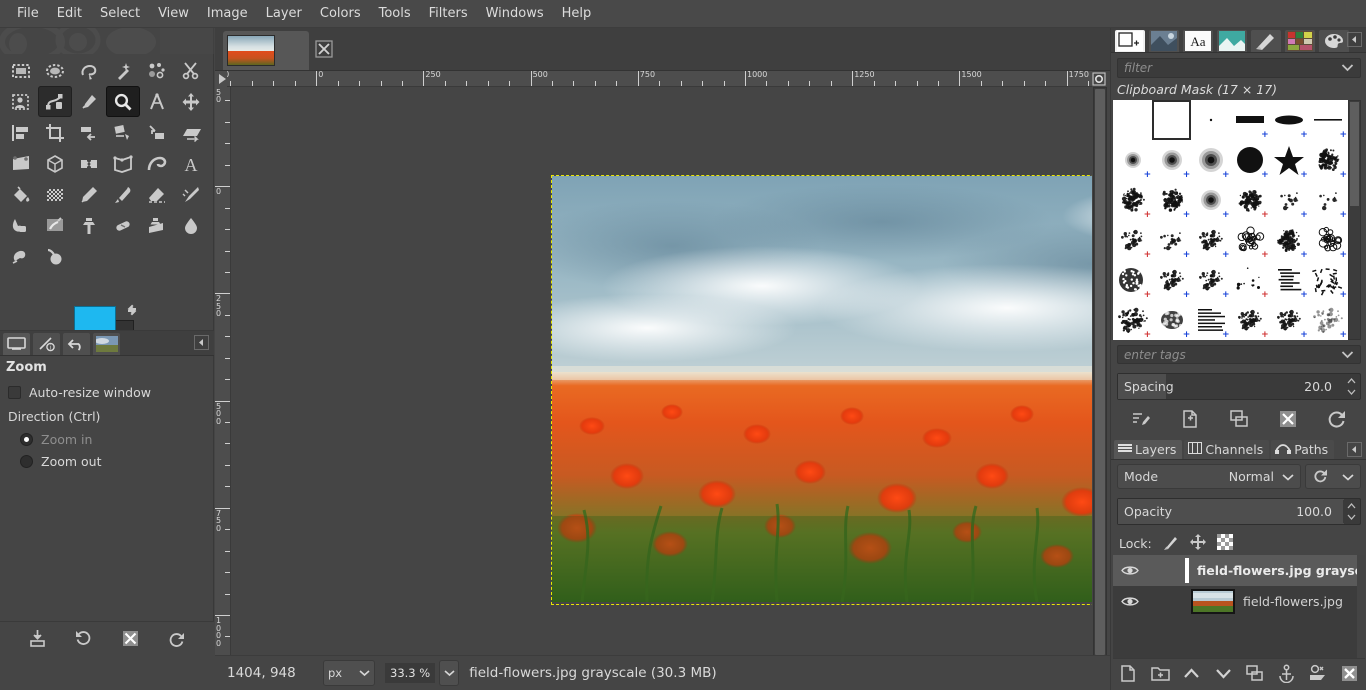 This screenshot has width=1366, height=690. What do you see at coordinates (106, 344) in the screenshot?
I see `tab-images` at bounding box center [106, 344].